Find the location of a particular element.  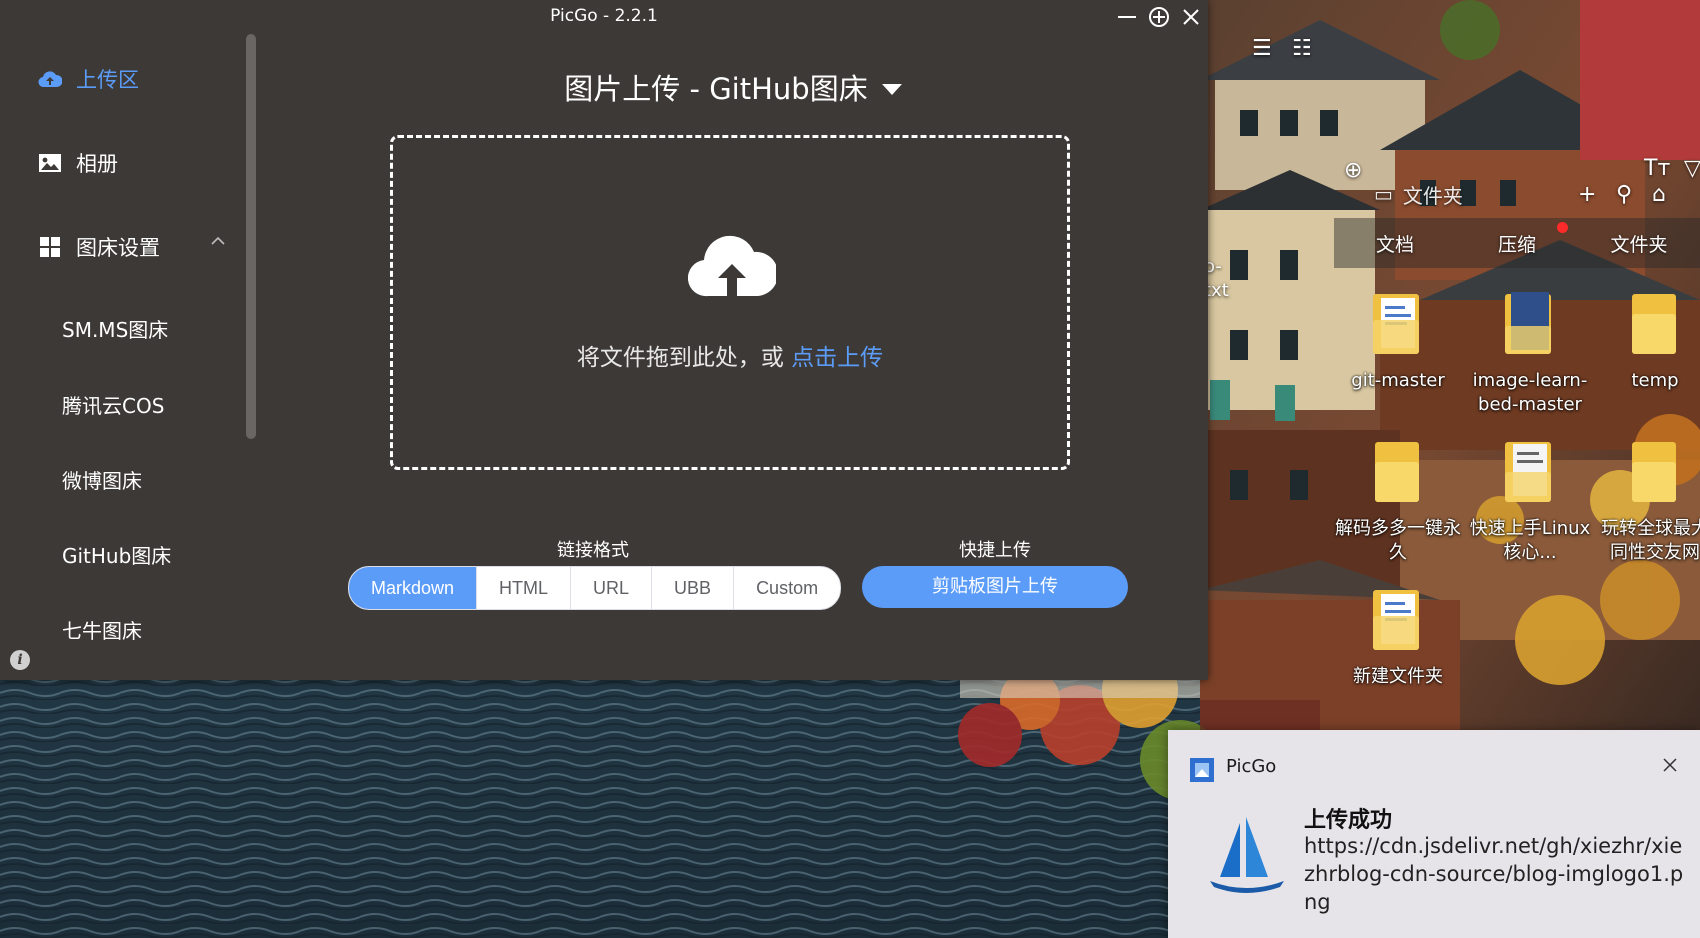

desktop-folder-label: 新建文件夹 is located at coordinates (1398, 676).